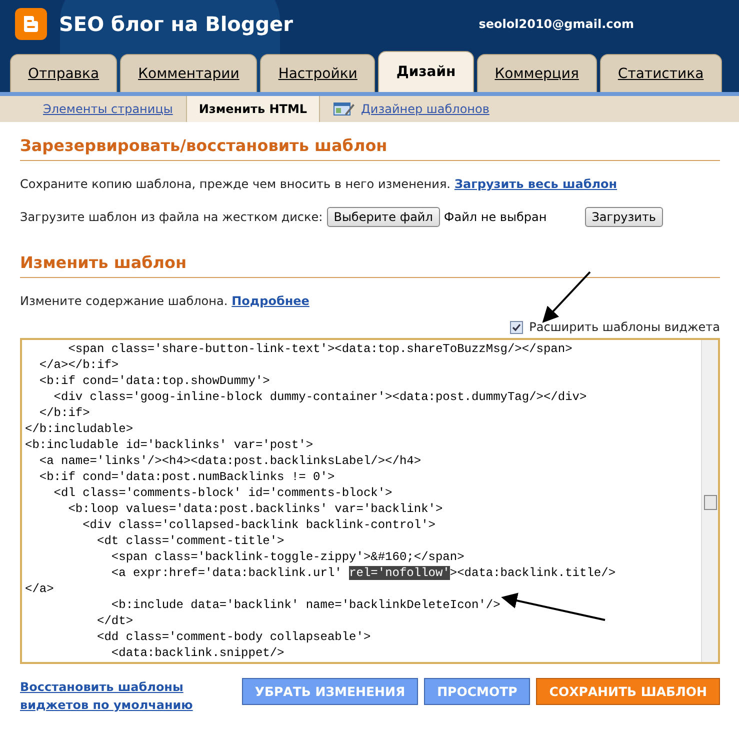  Describe the element at coordinates (344, 109) in the screenshot. I see `designer-icon` at that location.